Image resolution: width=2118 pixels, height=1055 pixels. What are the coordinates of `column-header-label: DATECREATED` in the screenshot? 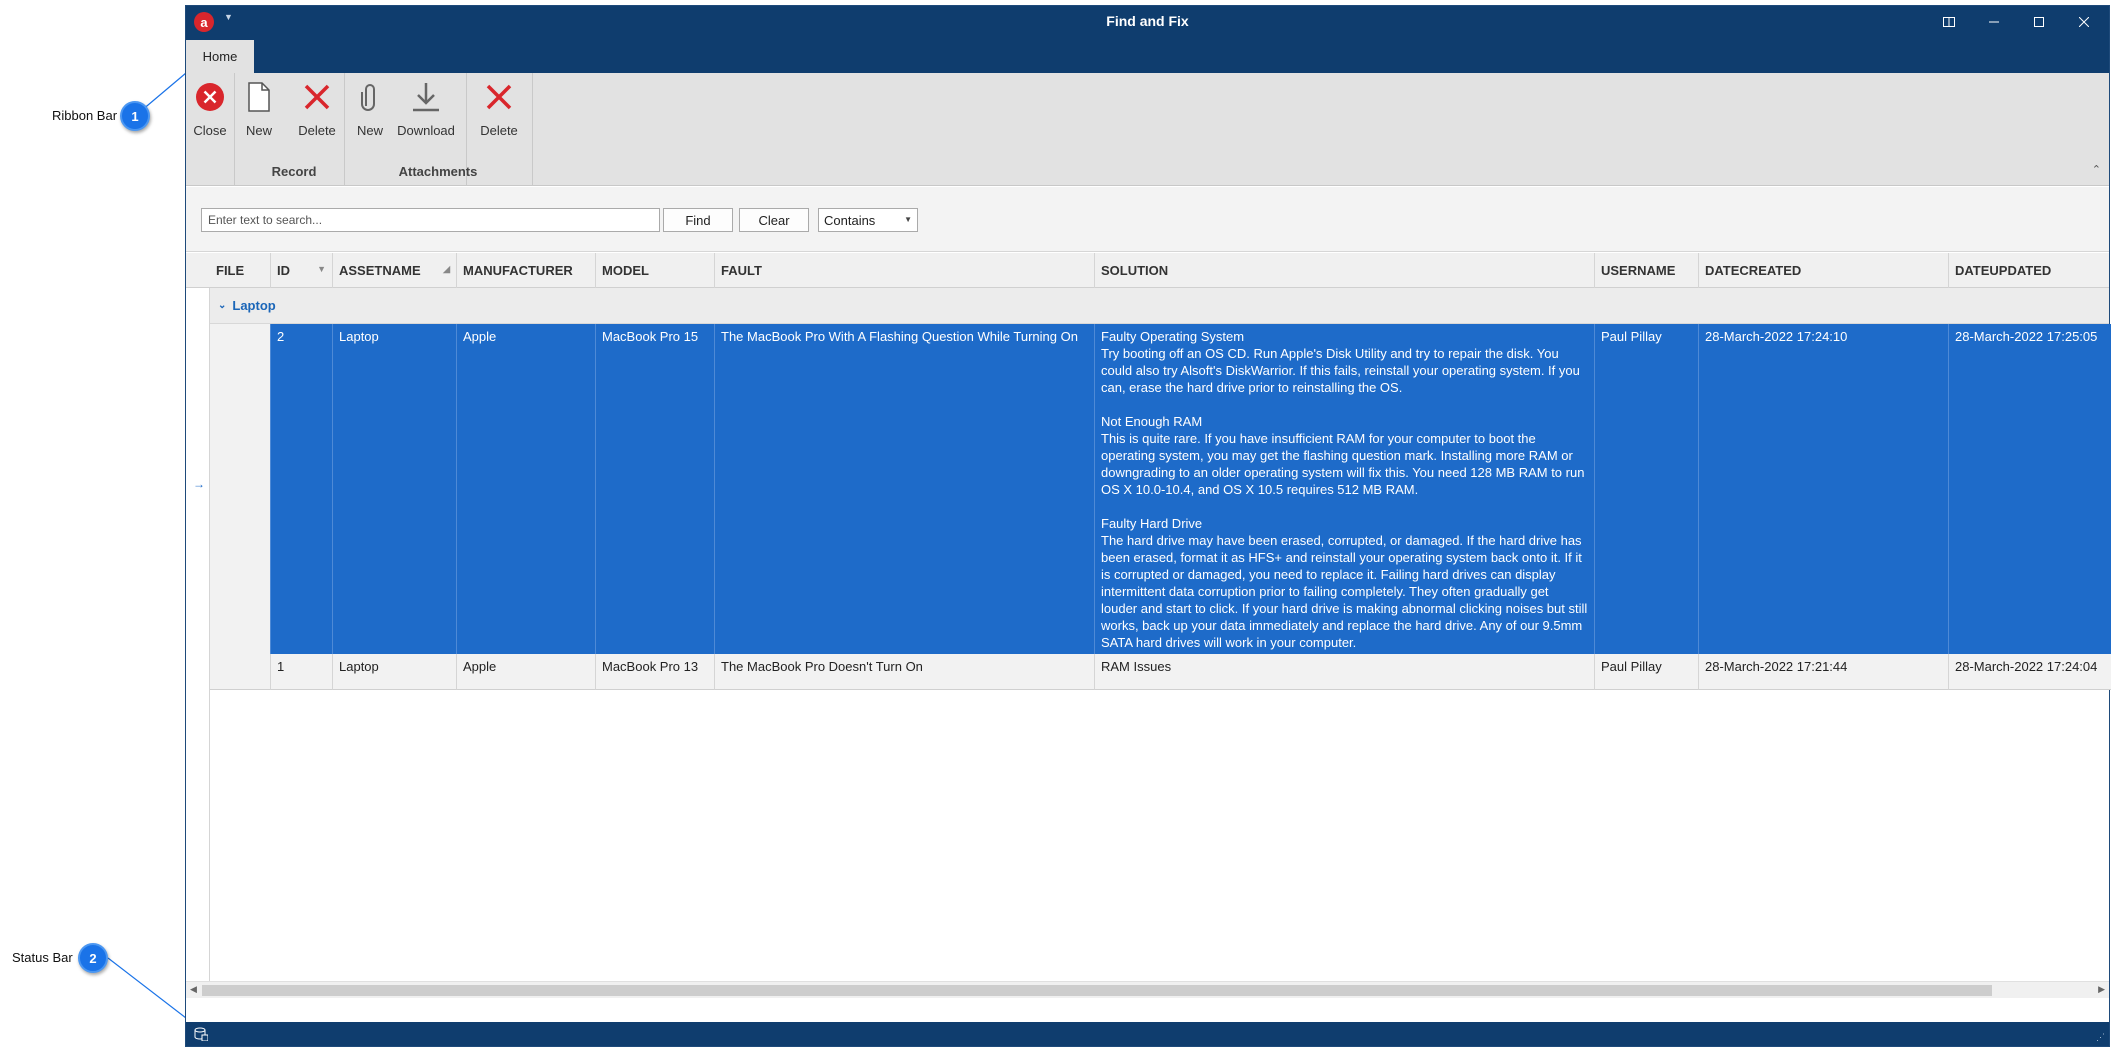 It's located at (1753, 270).